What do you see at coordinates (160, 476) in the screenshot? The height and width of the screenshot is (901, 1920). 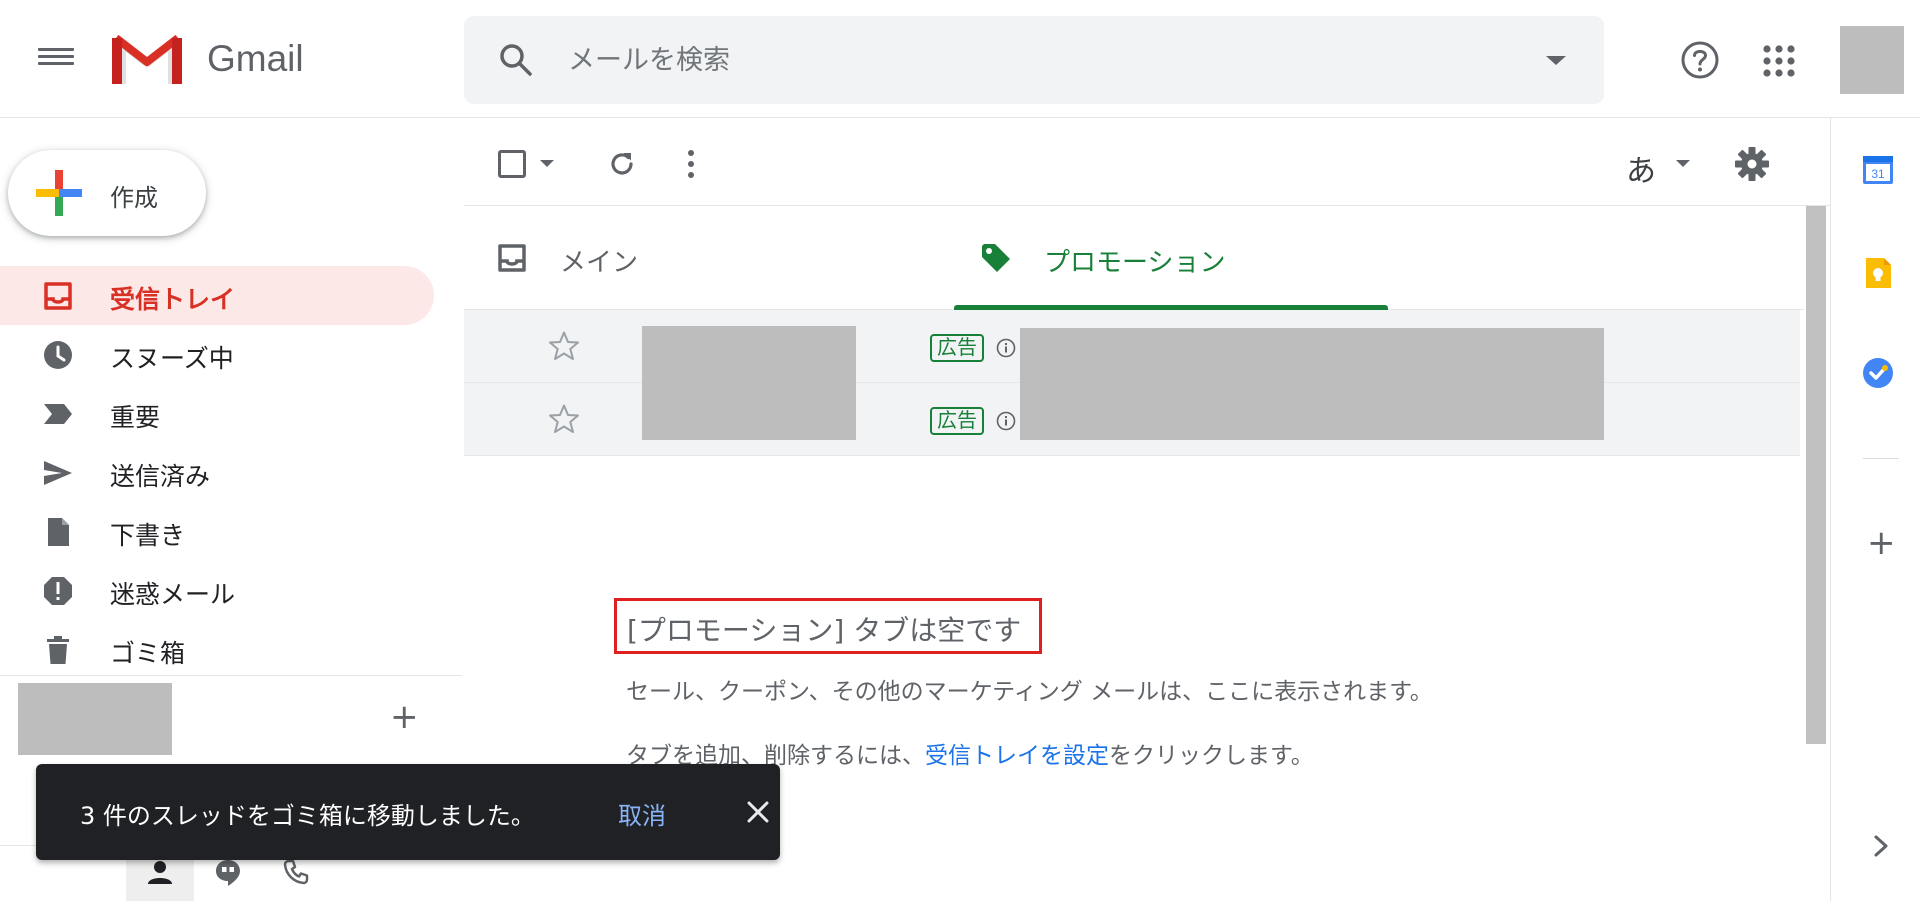 I see `sidebar-item-label: 送信済み` at bounding box center [160, 476].